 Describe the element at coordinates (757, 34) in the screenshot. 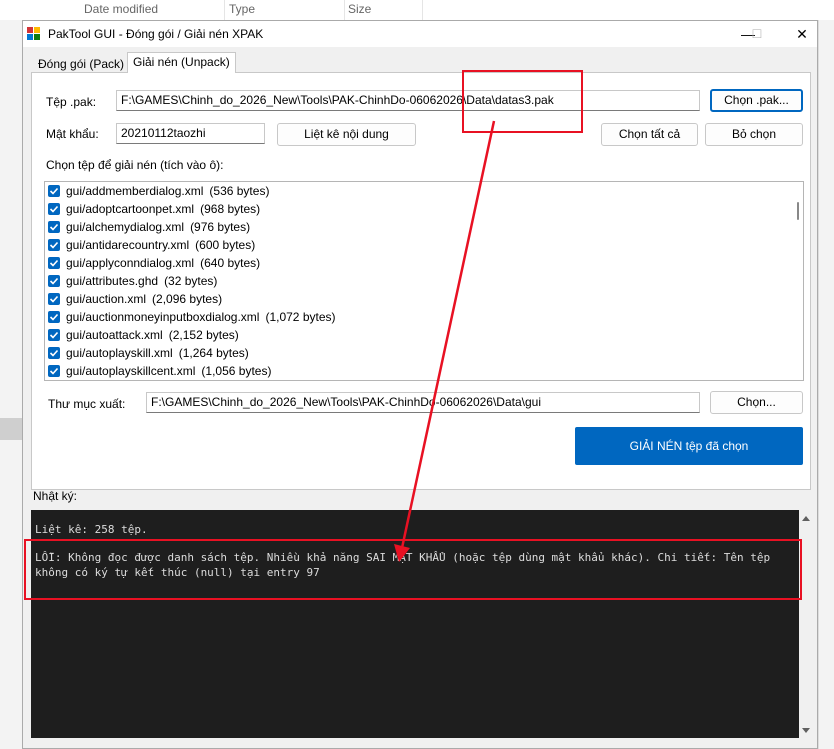

I see `maximize-icon: ☐` at that location.